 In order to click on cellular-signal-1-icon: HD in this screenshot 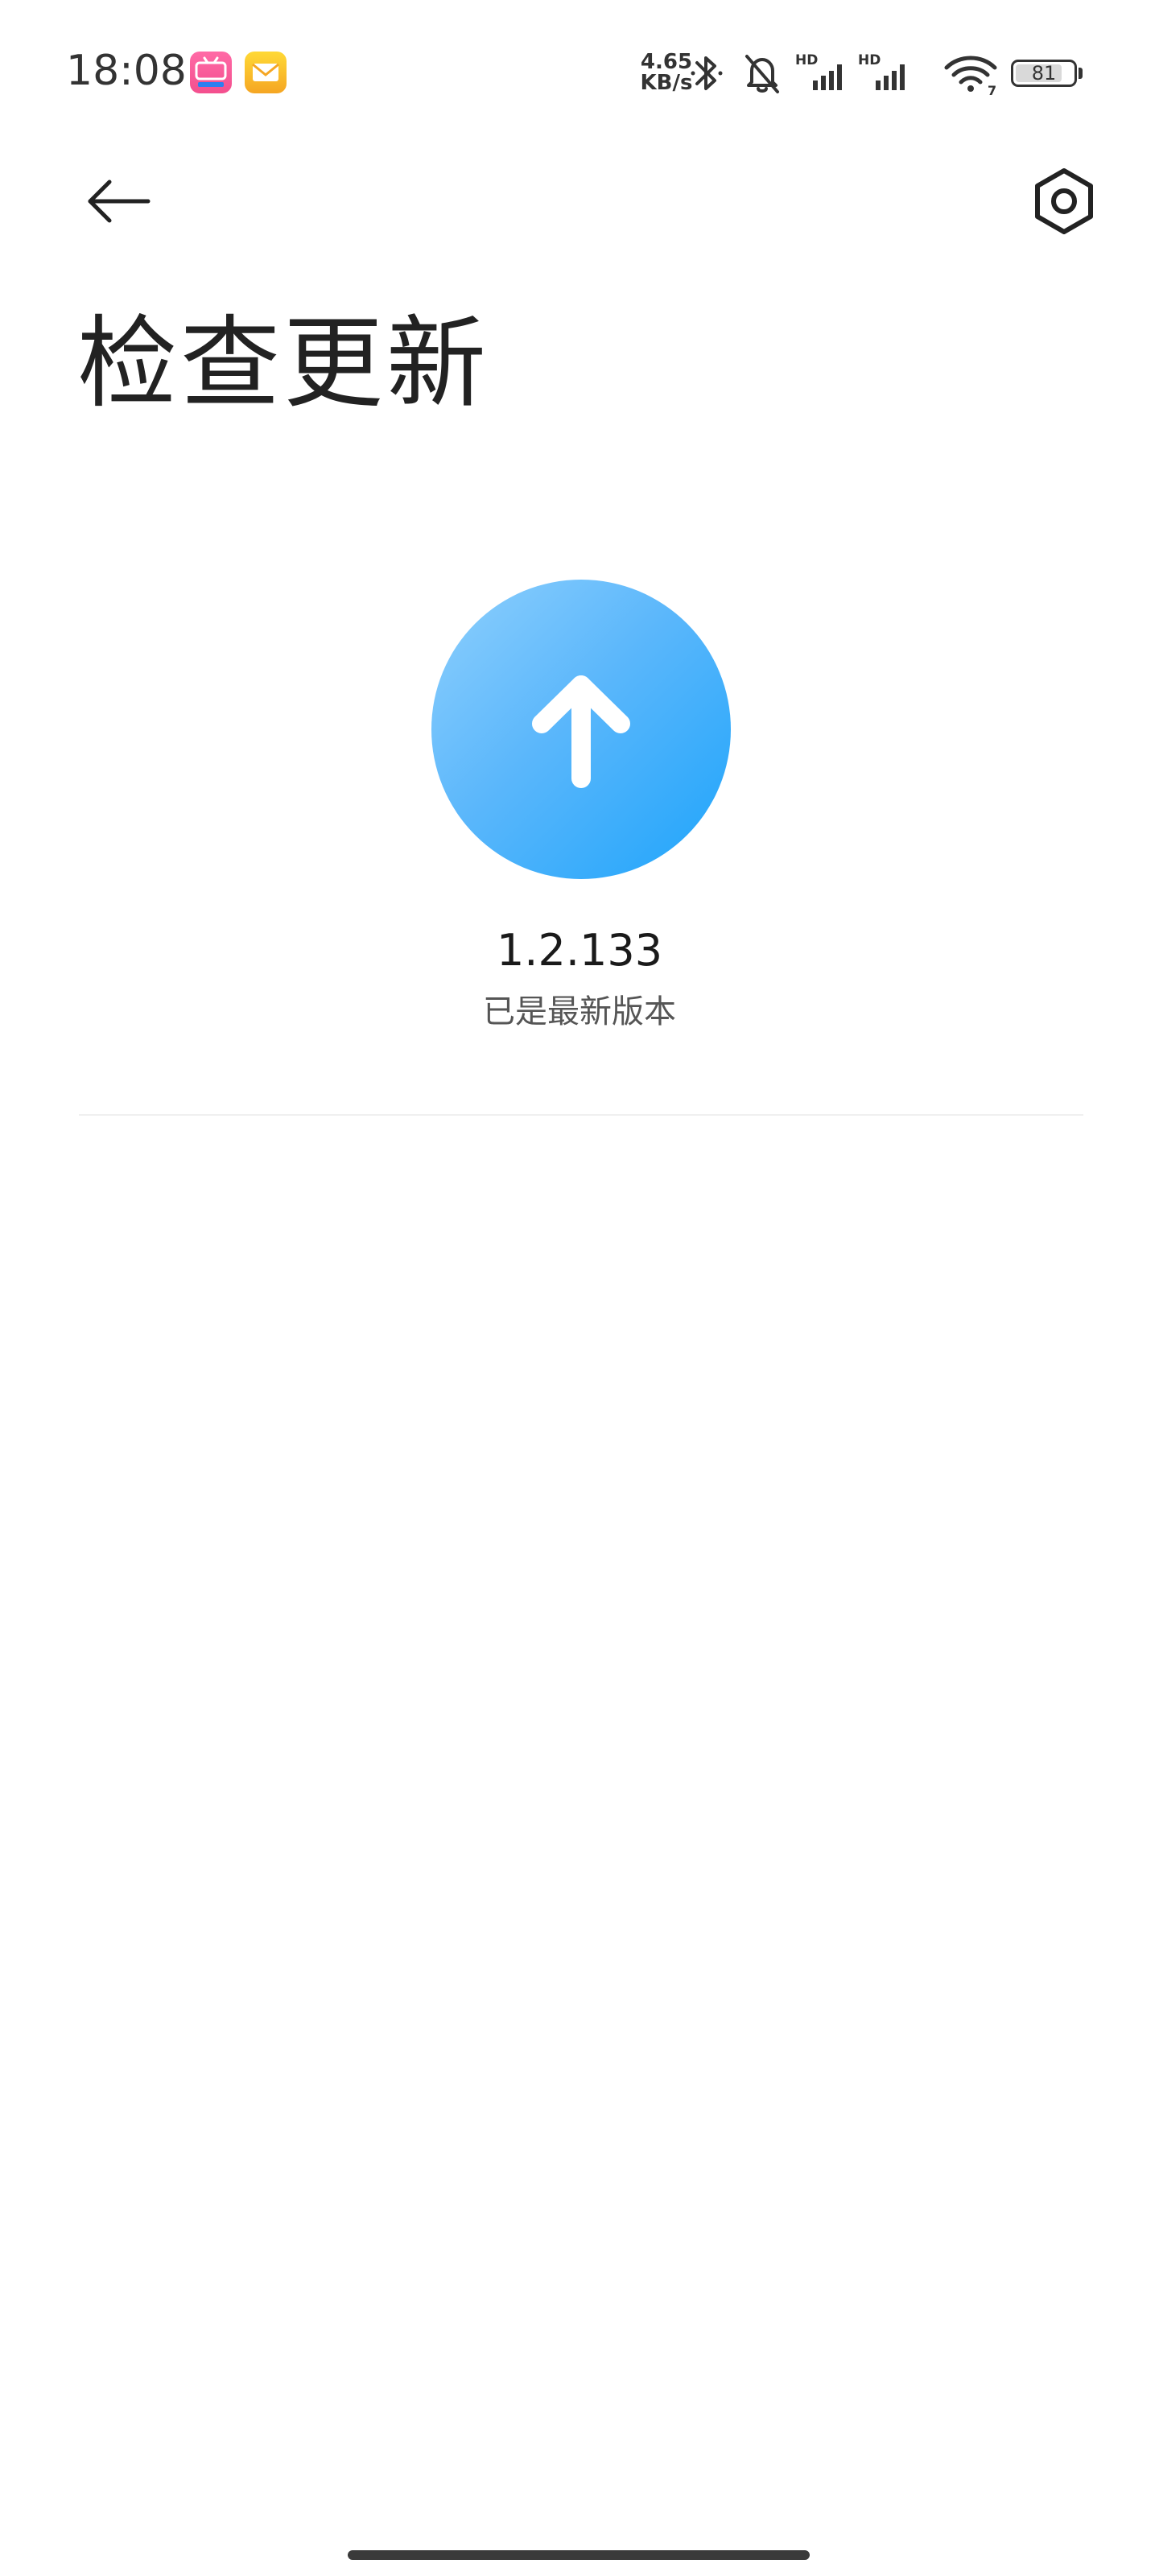, I will do `click(821, 75)`.